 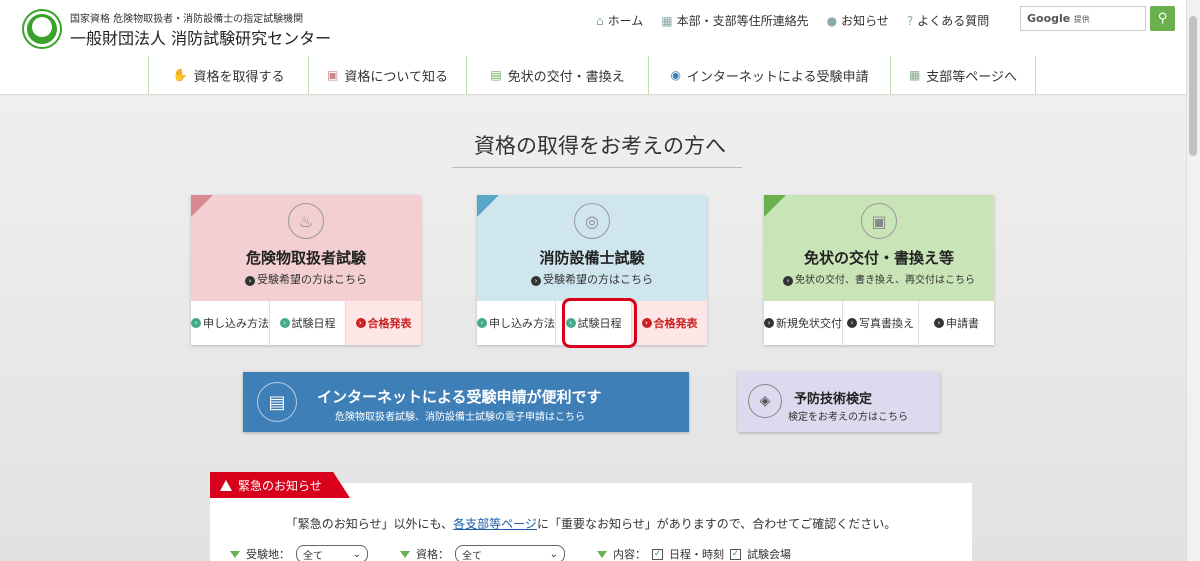 I want to click on globe-icon: ◉, so click(x=675, y=75).